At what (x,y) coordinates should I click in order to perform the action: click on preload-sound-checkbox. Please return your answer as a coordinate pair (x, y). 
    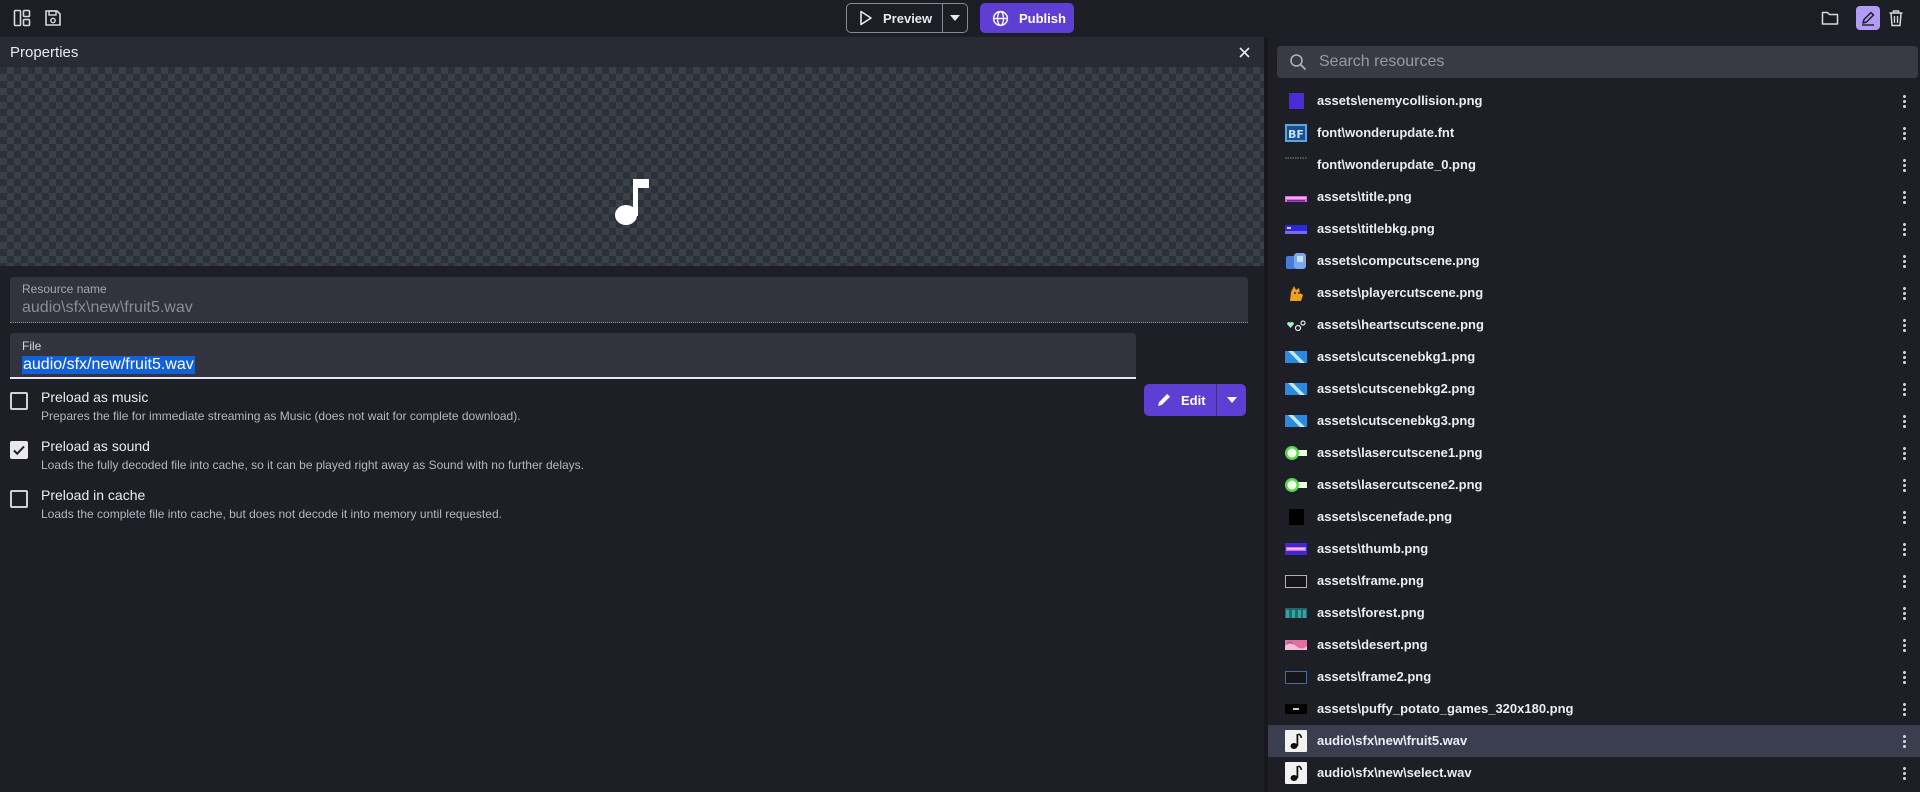
    Looking at the image, I should click on (19, 450).